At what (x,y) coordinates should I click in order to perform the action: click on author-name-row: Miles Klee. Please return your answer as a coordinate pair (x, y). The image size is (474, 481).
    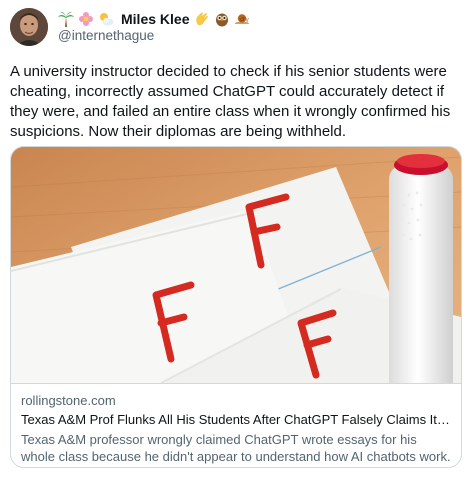
    Looking at the image, I should click on (155, 19).